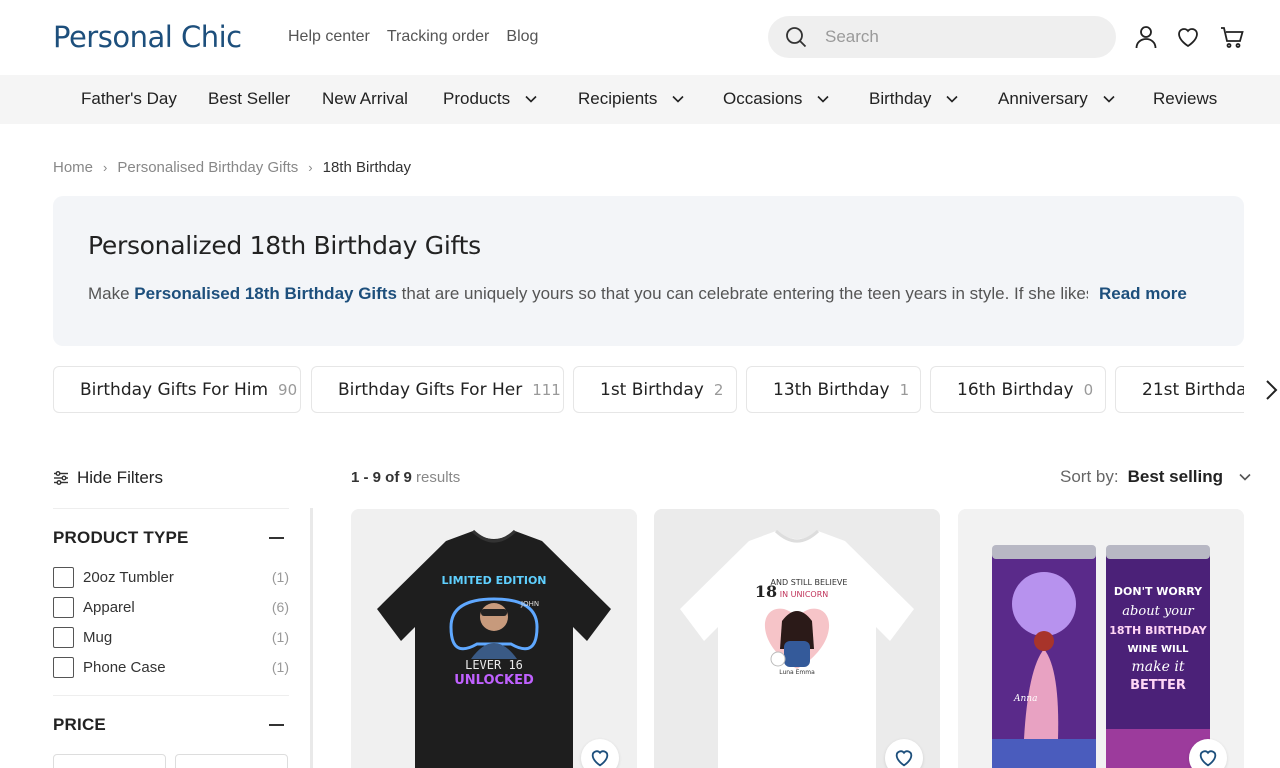 The height and width of the screenshot is (768, 1280). I want to click on nav-reviews: Reviews, so click(1185, 99).